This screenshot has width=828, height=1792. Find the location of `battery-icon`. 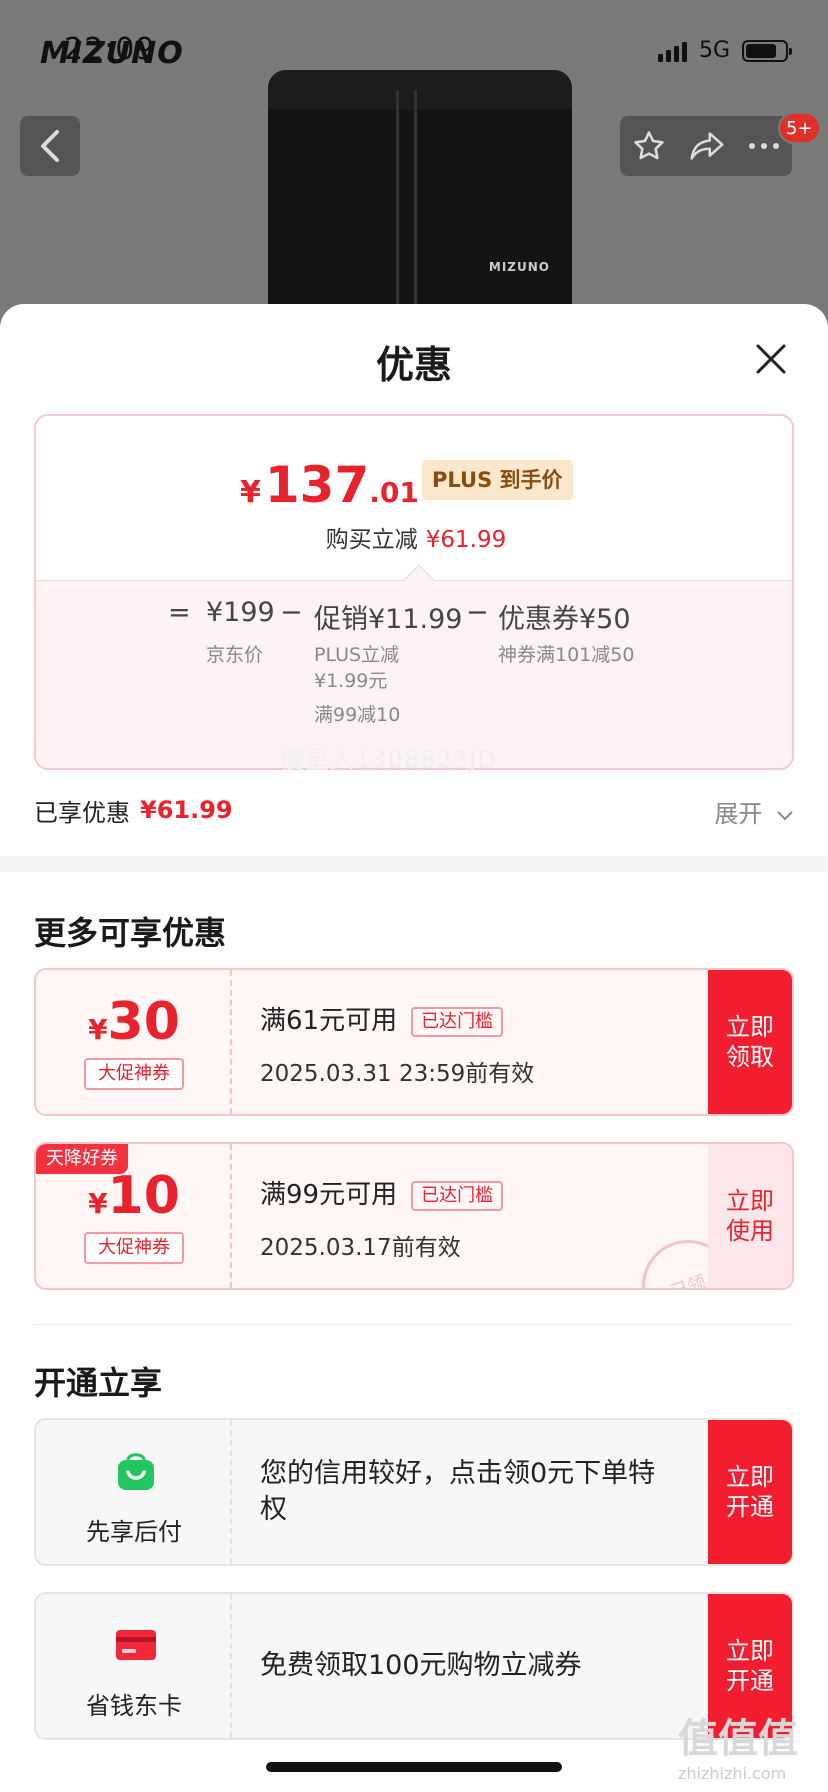

battery-icon is located at coordinates (767, 50).